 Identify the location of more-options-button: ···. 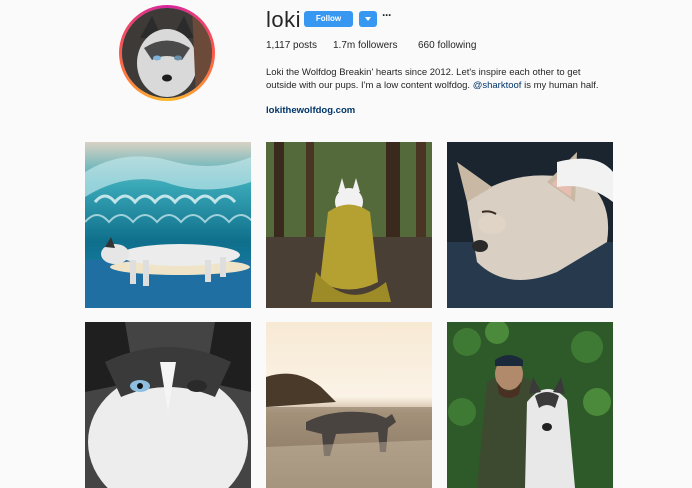
(388, 15).